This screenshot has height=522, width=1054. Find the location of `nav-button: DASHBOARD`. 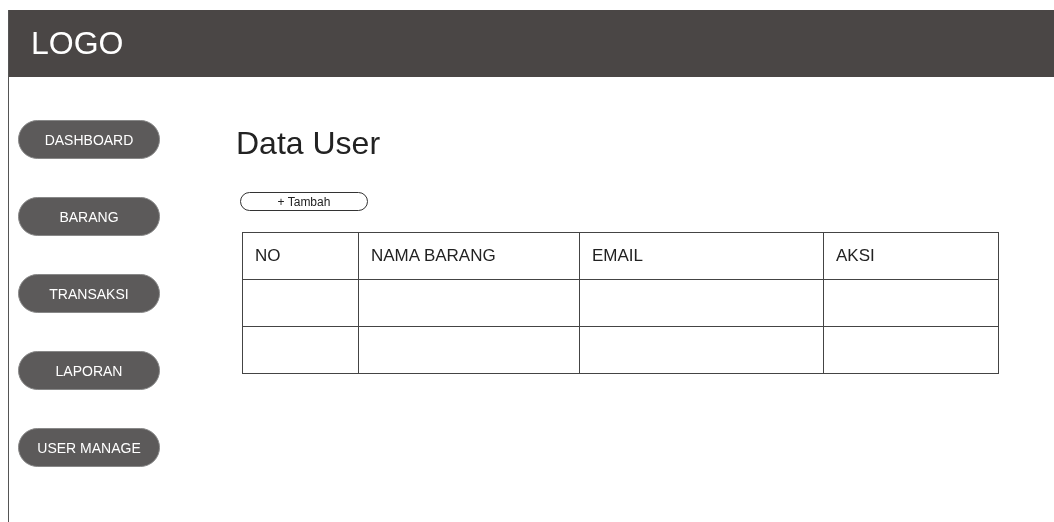

nav-button: DASHBOARD is located at coordinates (89, 139).